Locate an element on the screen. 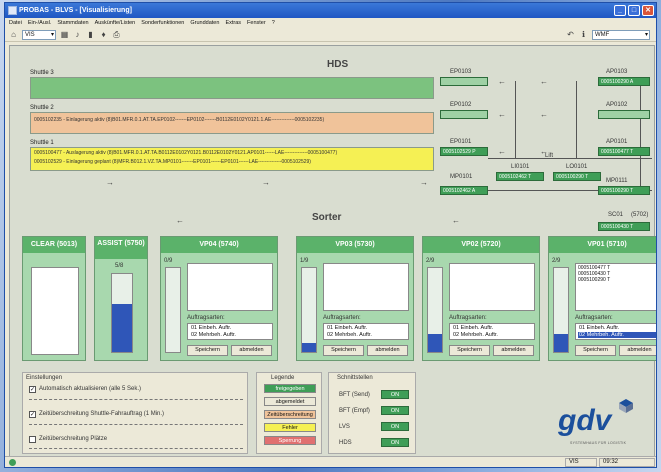 This screenshot has width=661, height=472. home-icon: ⌂ is located at coordinates (13, 34).